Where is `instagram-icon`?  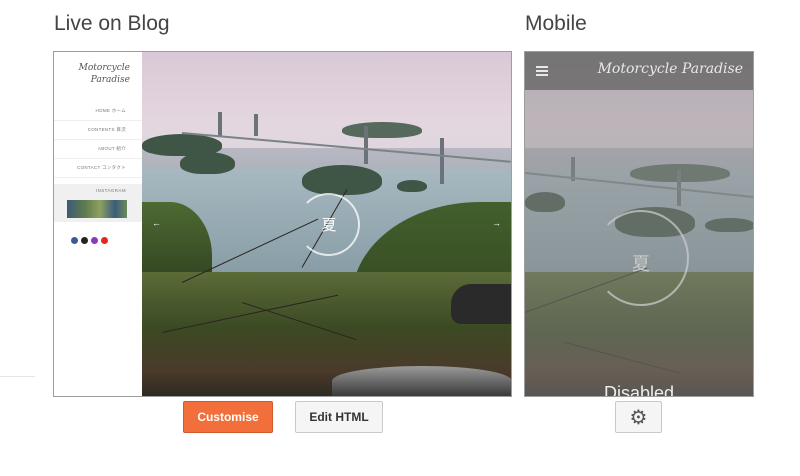
instagram-icon is located at coordinates (94, 240).